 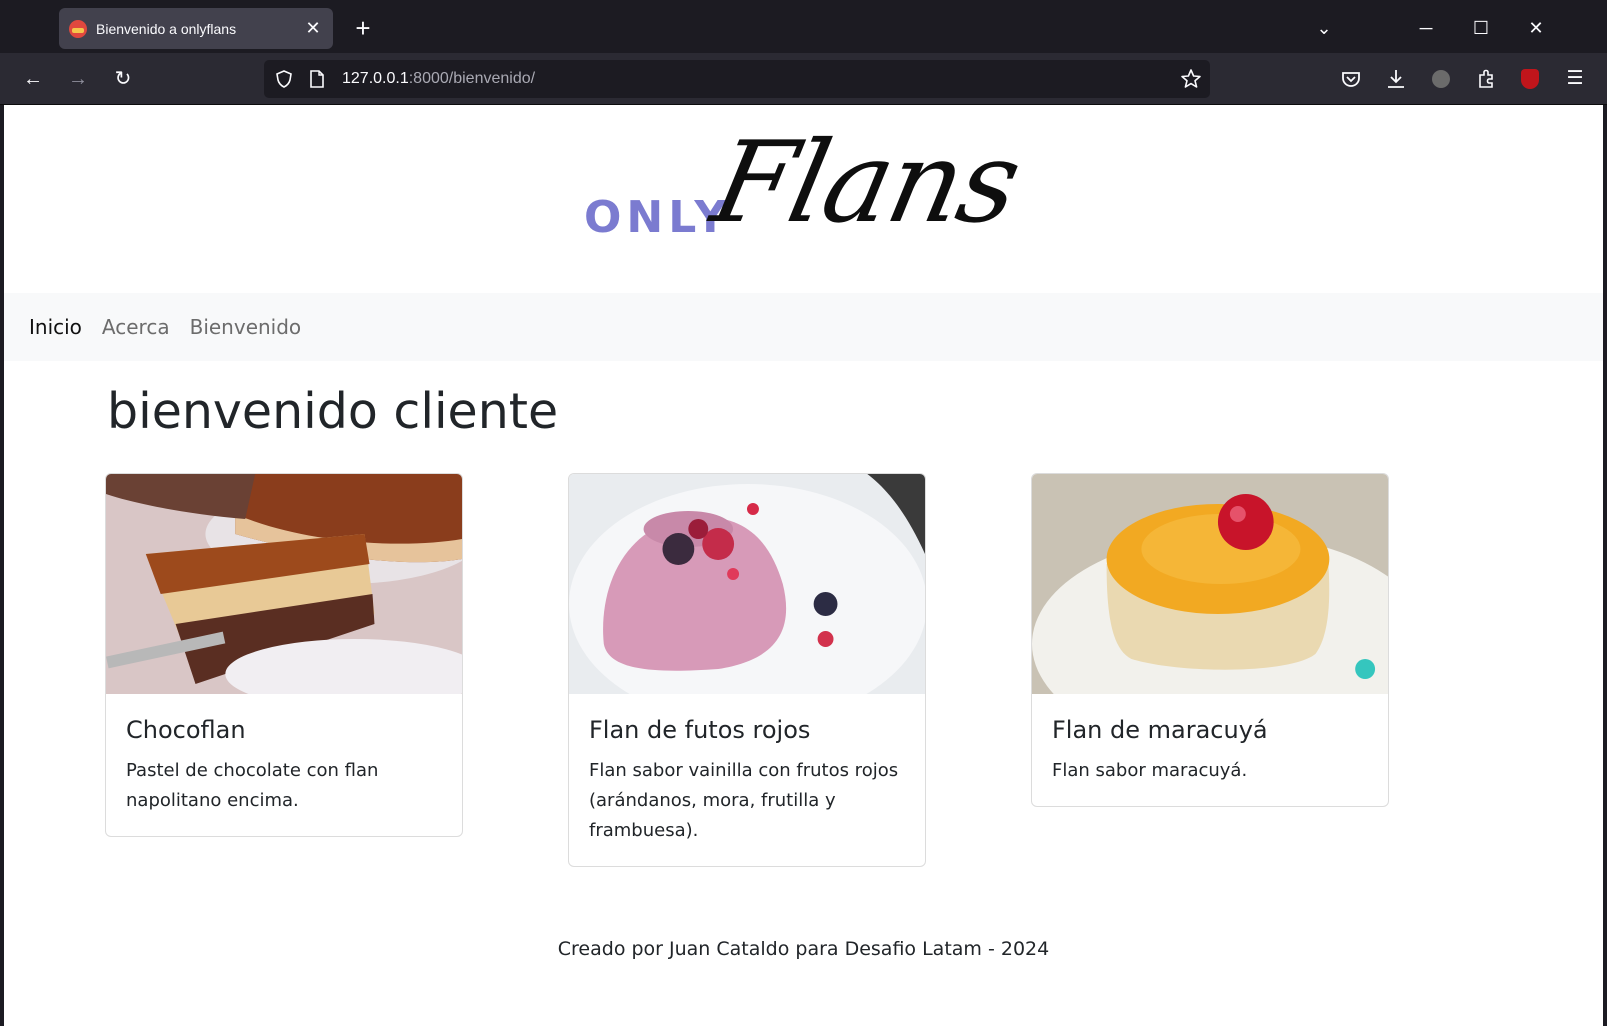 I want to click on card-text: Flan sabor maracuyá., so click(x=1150, y=770).